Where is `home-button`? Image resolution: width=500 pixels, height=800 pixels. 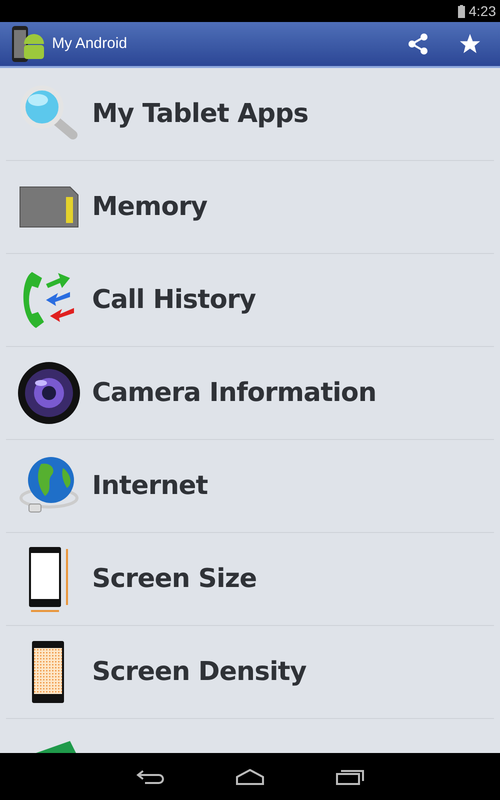 home-button is located at coordinates (250, 776).